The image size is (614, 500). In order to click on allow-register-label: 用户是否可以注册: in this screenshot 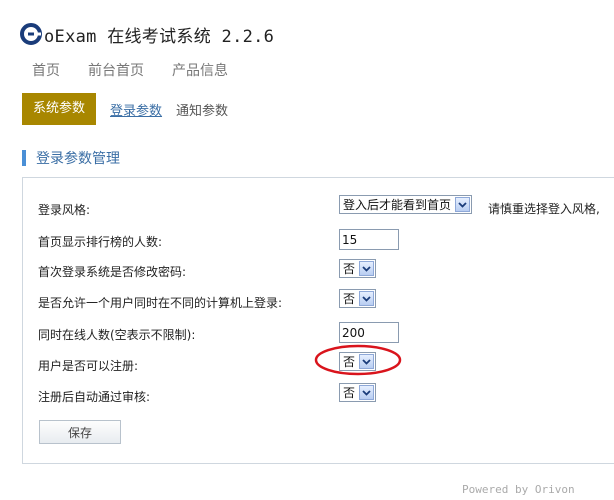, I will do `click(88, 366)`.